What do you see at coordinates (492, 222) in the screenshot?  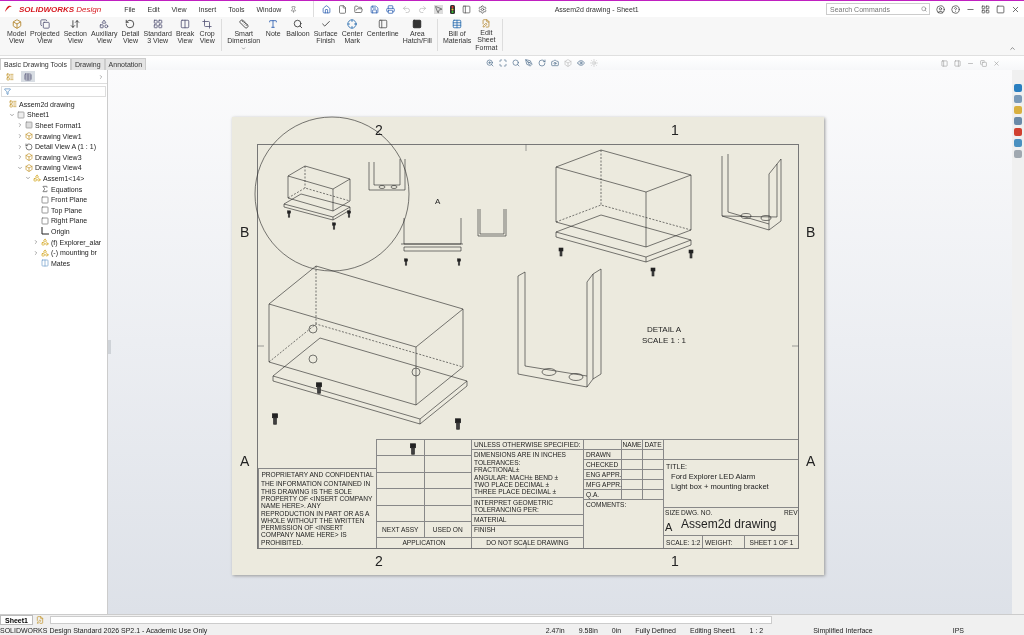 I see `bracket-profile-drawing` at bounding box center [492, 222].